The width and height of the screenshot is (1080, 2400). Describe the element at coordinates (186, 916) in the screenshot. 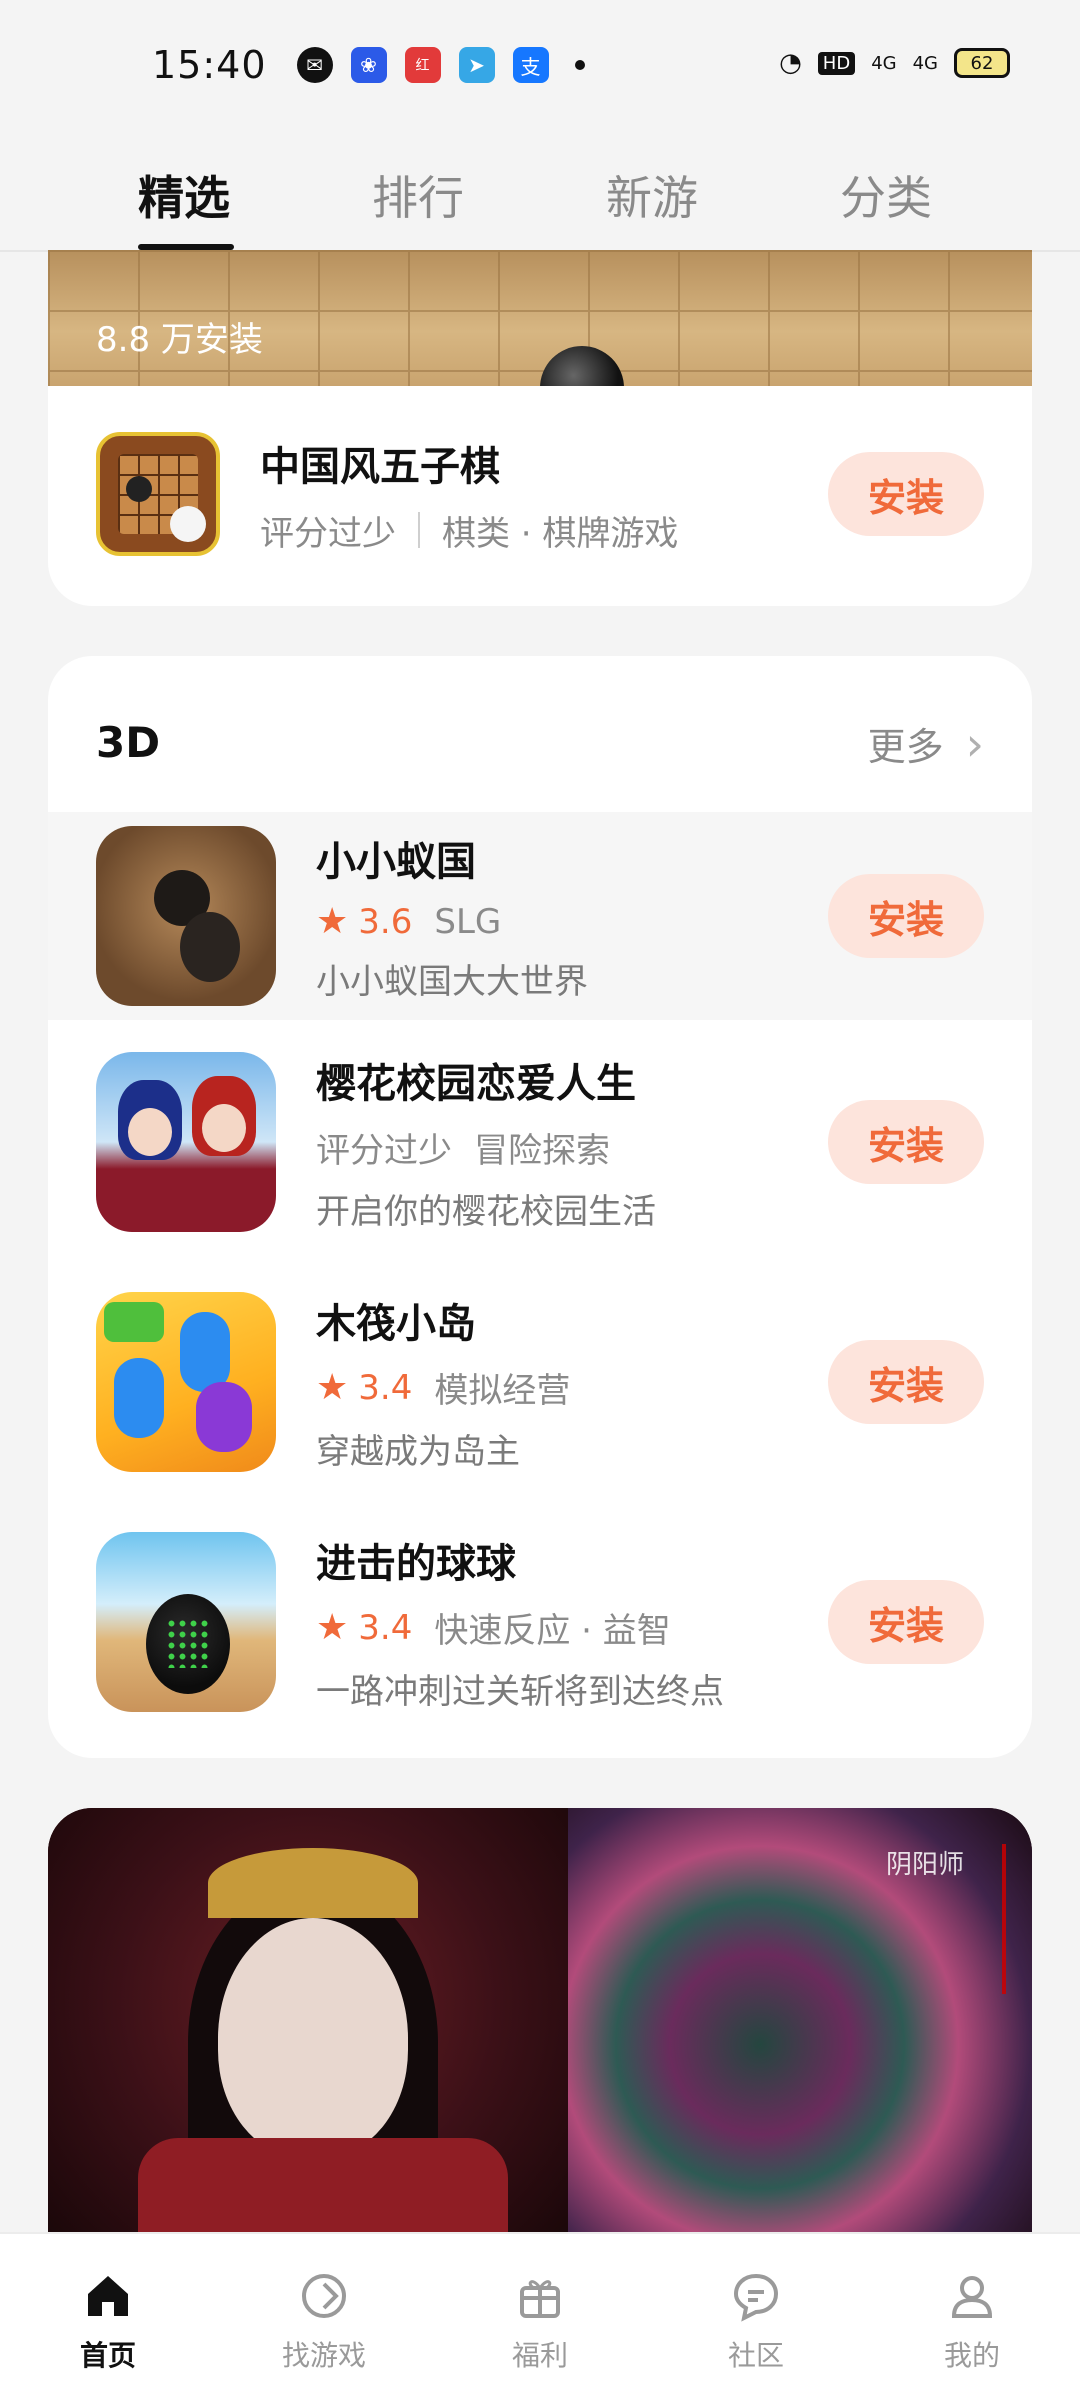

I see `ant-kingdom-app-icon` at that location.